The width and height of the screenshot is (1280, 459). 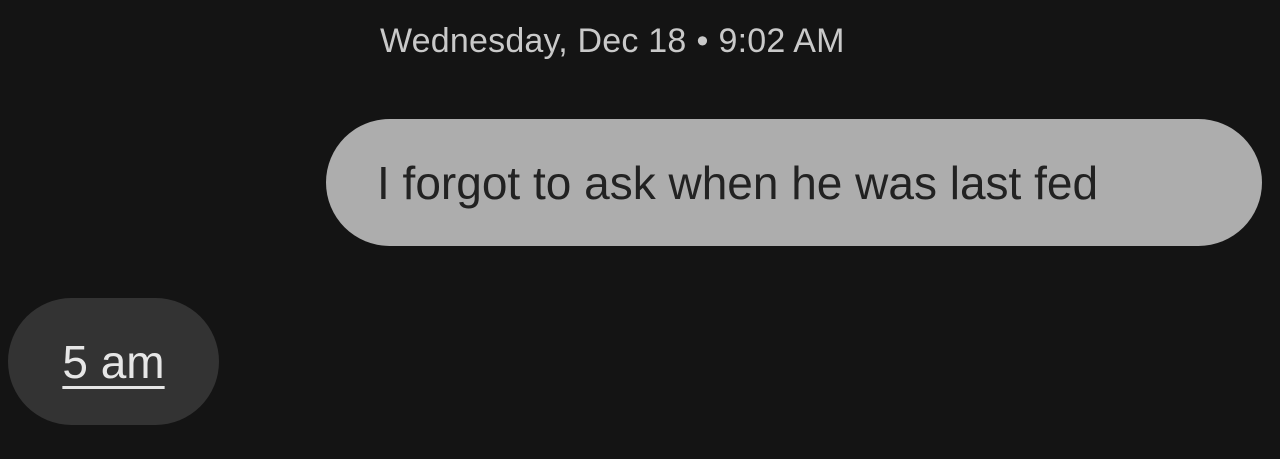 What do you see at coordinates (738, 182) in the screenshot?
I see `outgoing-message-text: I forgot to ask when he was last fed` at bounding box center [738, 182].